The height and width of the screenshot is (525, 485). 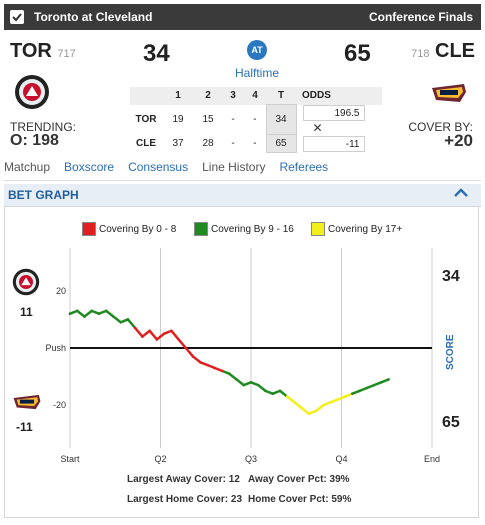 What do you see at coordinates (70, 459) in the screenshot?
I see `x-tick-label: Start` at bounding box center [70, 459].